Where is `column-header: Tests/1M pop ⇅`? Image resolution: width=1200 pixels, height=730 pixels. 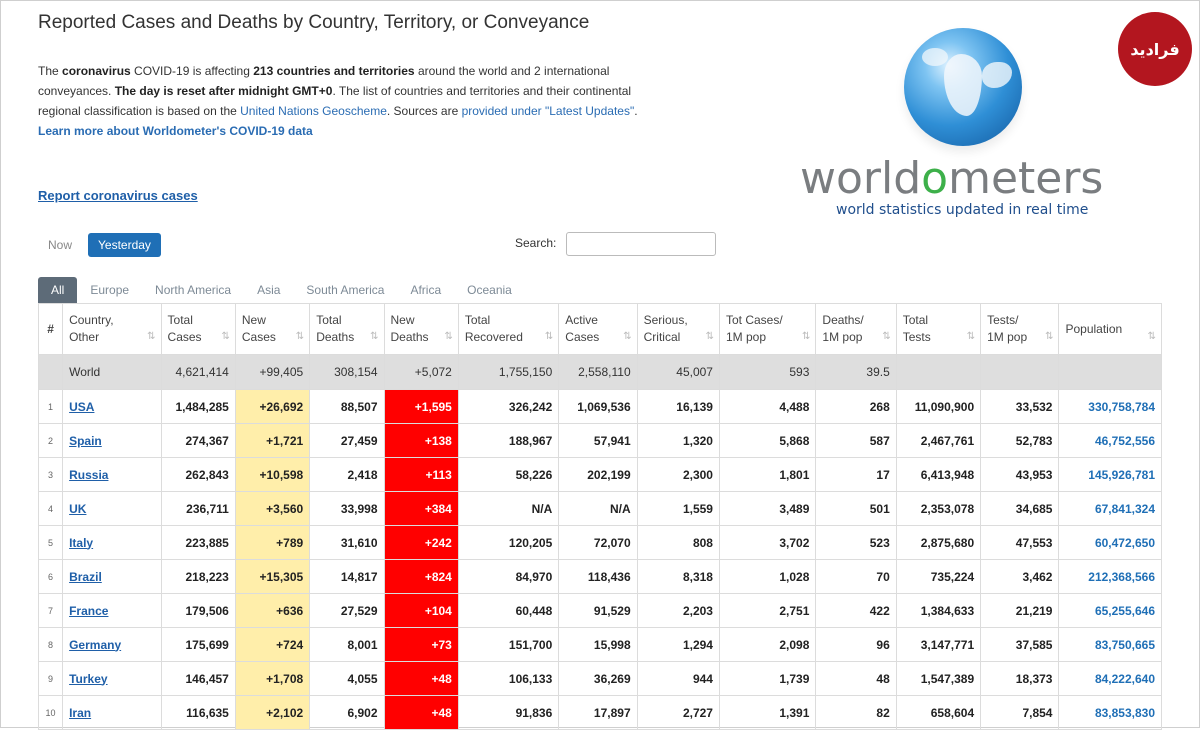 column-header: Tests/1M pop ⇅ is located at coordinates (1020, 329).